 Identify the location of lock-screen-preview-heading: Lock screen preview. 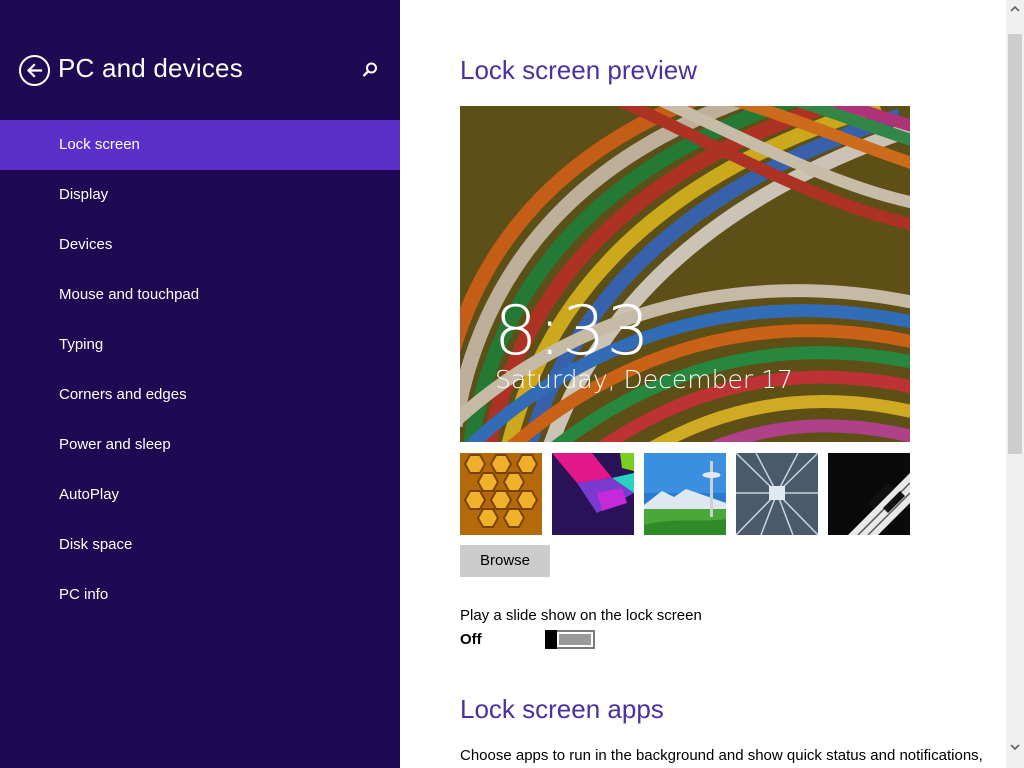
(578, 70).